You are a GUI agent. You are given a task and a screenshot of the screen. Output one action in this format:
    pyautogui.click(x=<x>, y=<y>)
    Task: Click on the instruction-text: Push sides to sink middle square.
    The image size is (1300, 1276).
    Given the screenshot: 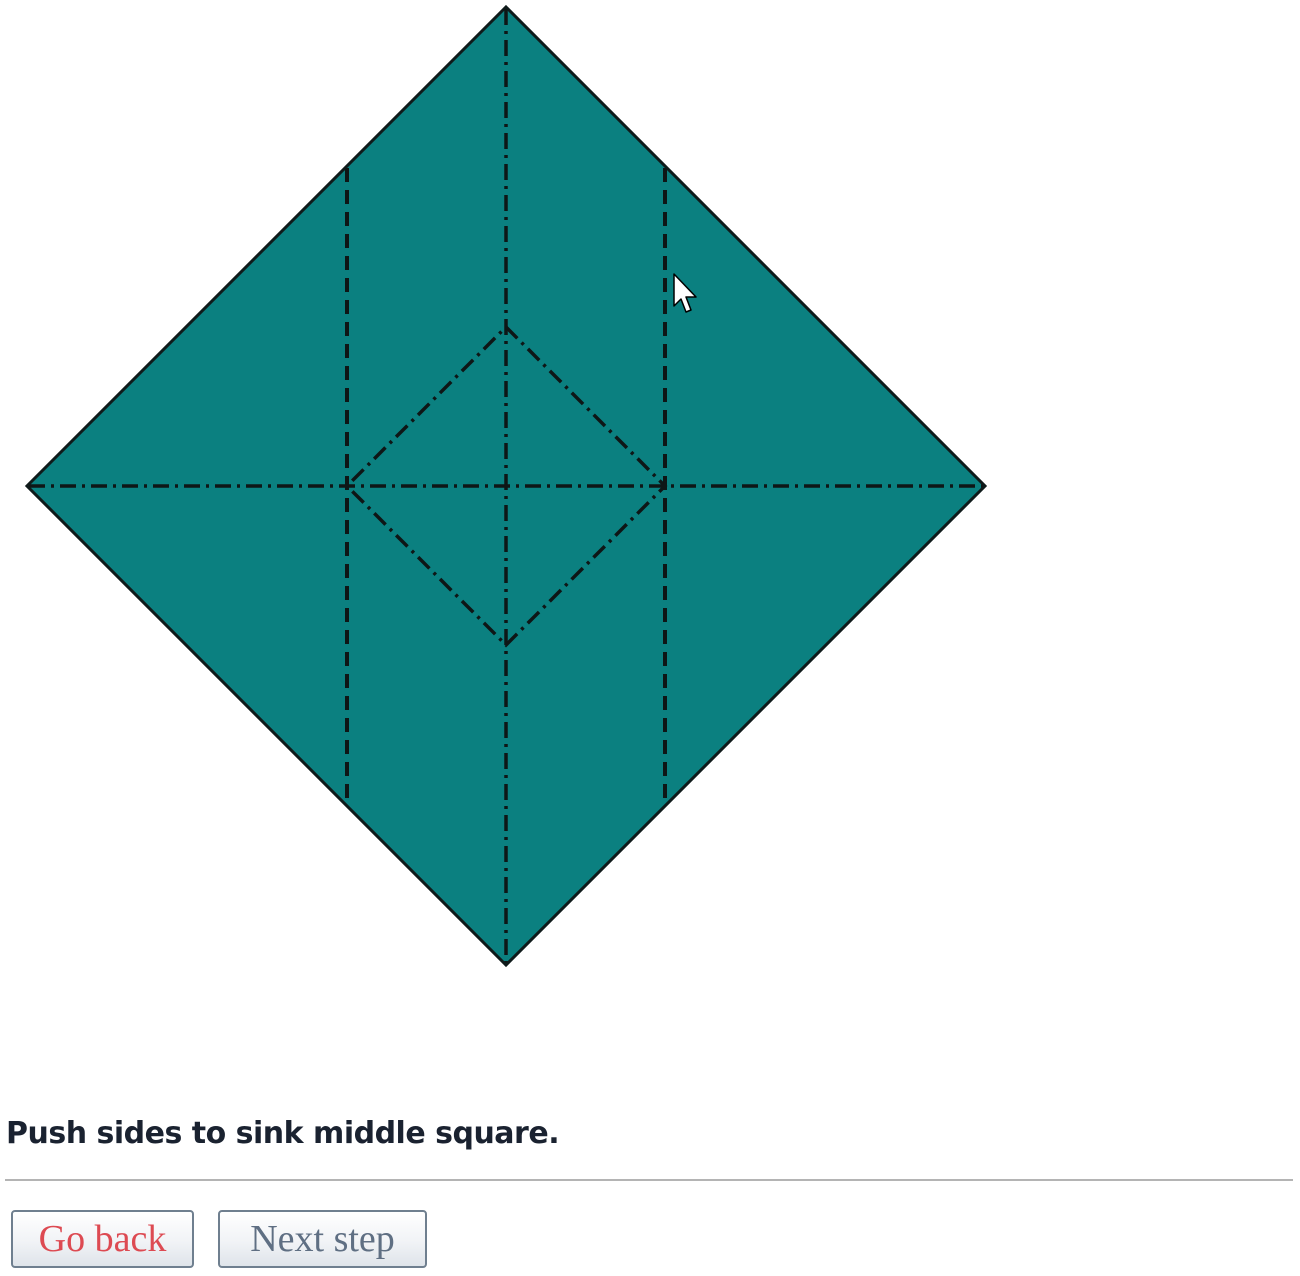 What is the action you would take?
    pyautogui.click(x=283, y=1133)
    